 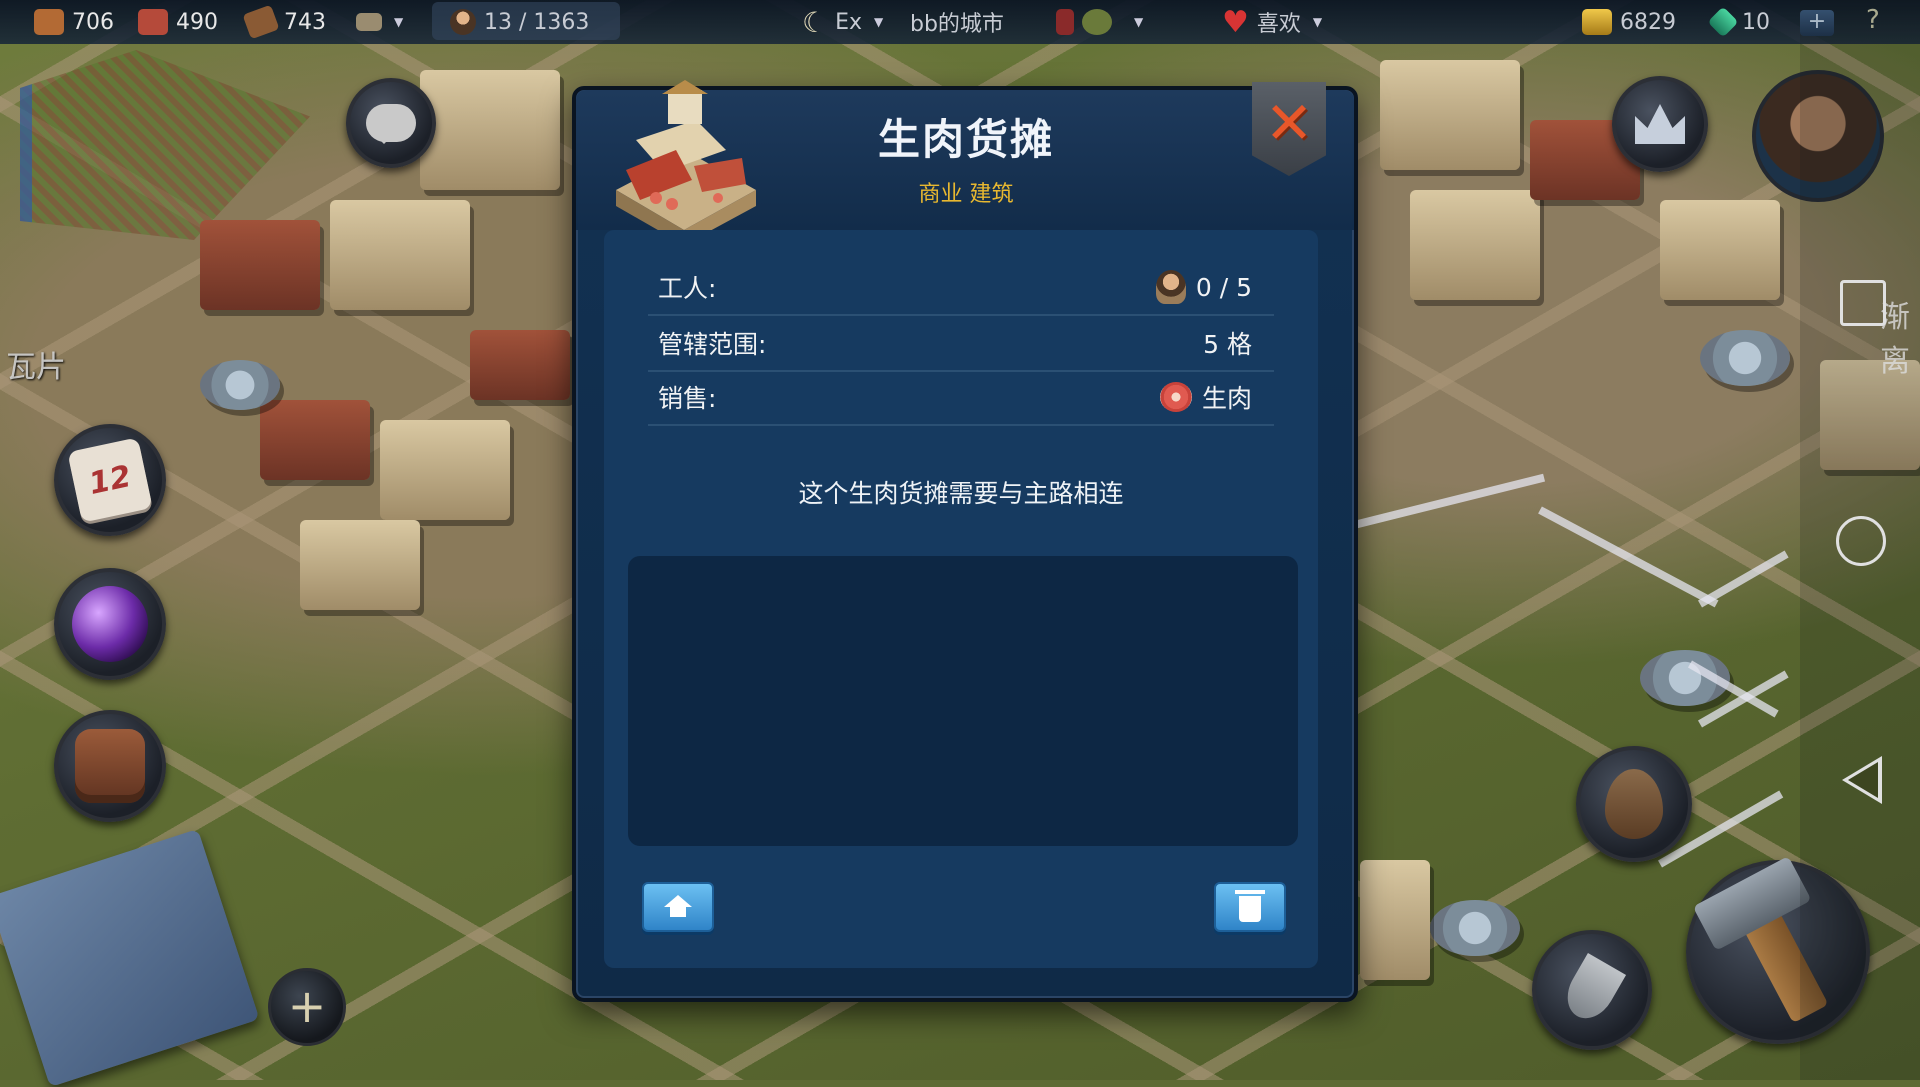 I want to click on info-label: 管辖范围:, so click(x=712, y=344).